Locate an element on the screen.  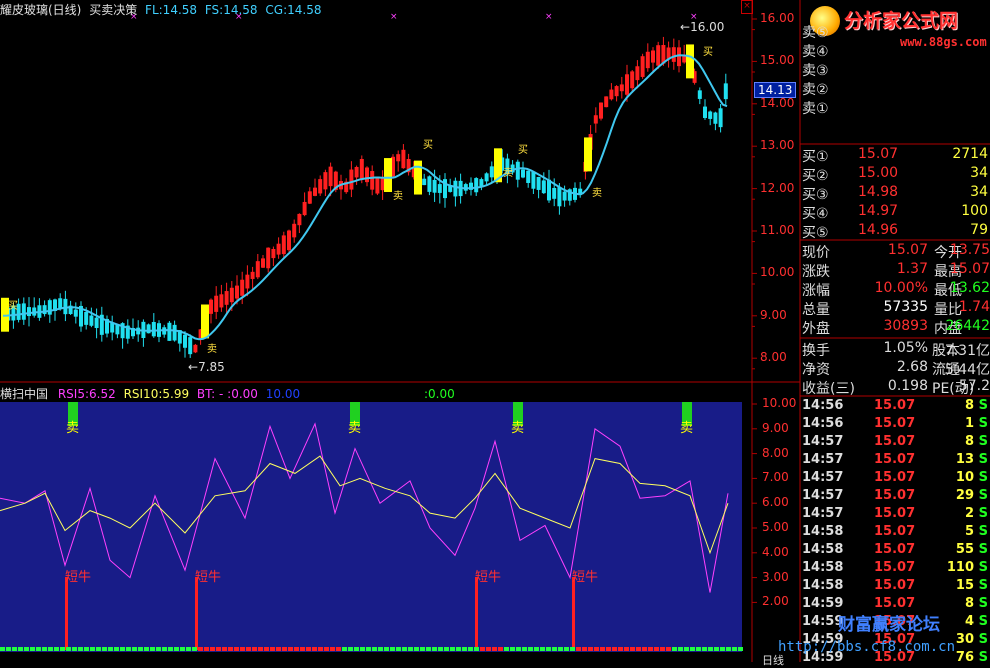
tick-row: 14:57 15.07 10 S is located at coordinates (896, 479).